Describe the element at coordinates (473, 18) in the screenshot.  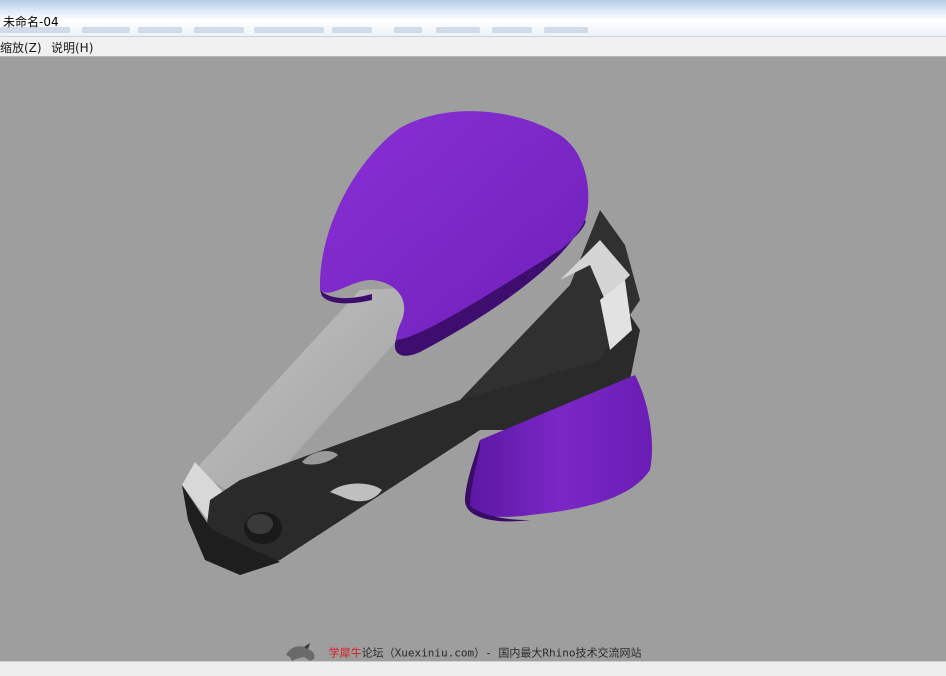
I see `window-titlebar: 未命名-04` at that location.